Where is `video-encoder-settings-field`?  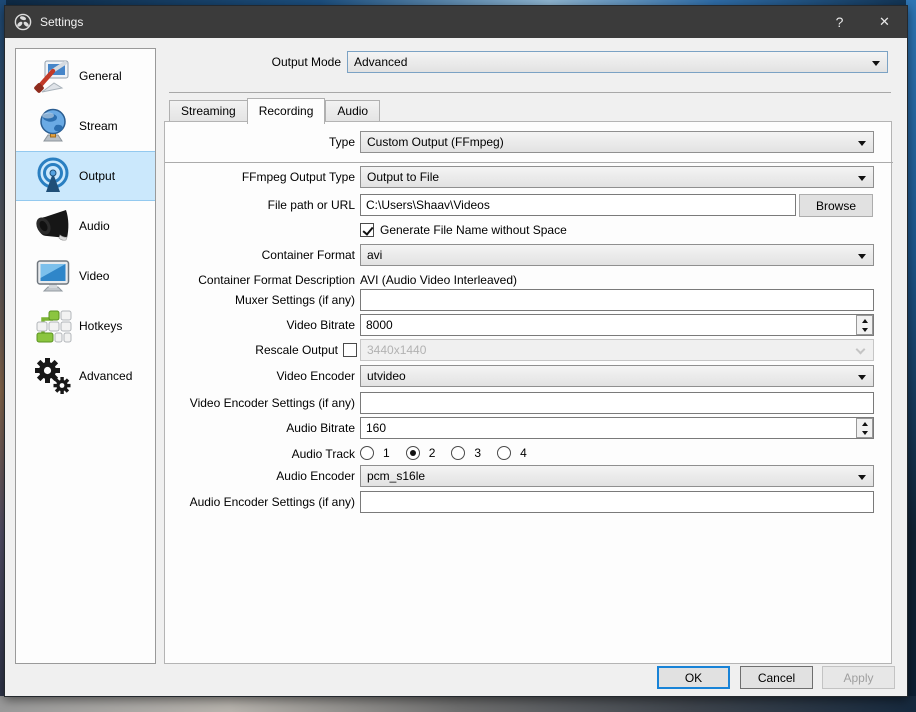
video-encoder-settings-field is located at coordinates (617, 403).